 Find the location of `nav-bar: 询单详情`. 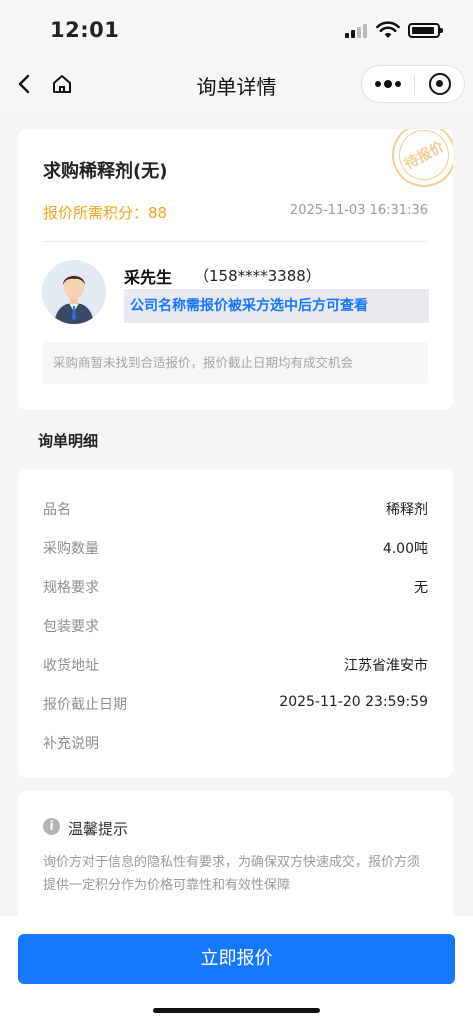

nav-bar: 询单详情 is located at coordinates (236, 84).